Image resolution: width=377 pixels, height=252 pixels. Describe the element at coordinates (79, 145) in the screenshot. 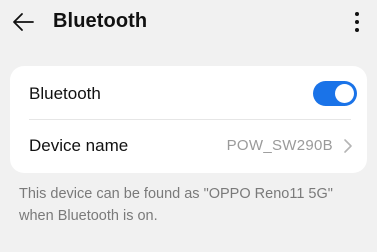

I see `device-name-label: Device name` at that location.